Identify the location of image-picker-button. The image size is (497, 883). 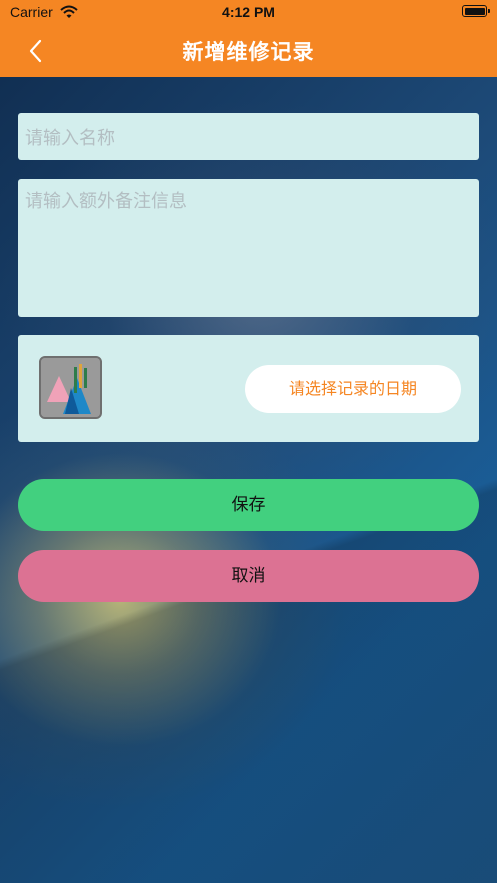
(70, 387).